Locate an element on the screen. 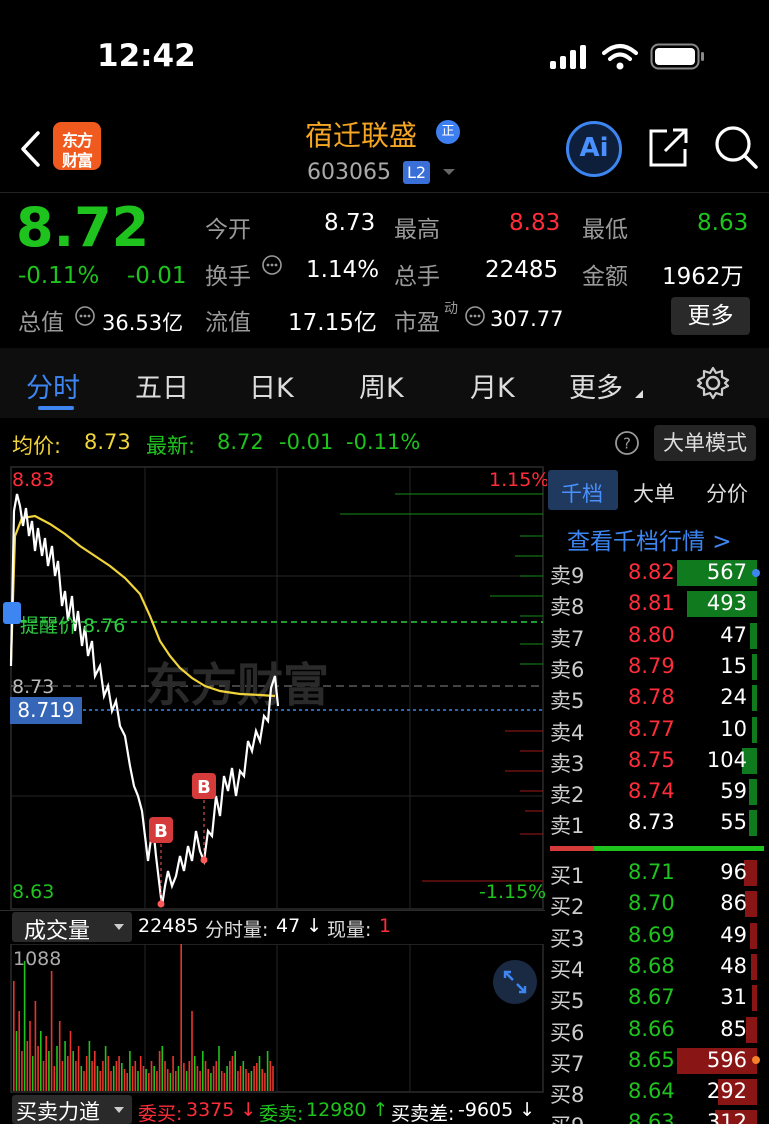 This screenshot has width=769, height=1124. volume-indicator-select: 成交量 is located at coordinates (72, 928).